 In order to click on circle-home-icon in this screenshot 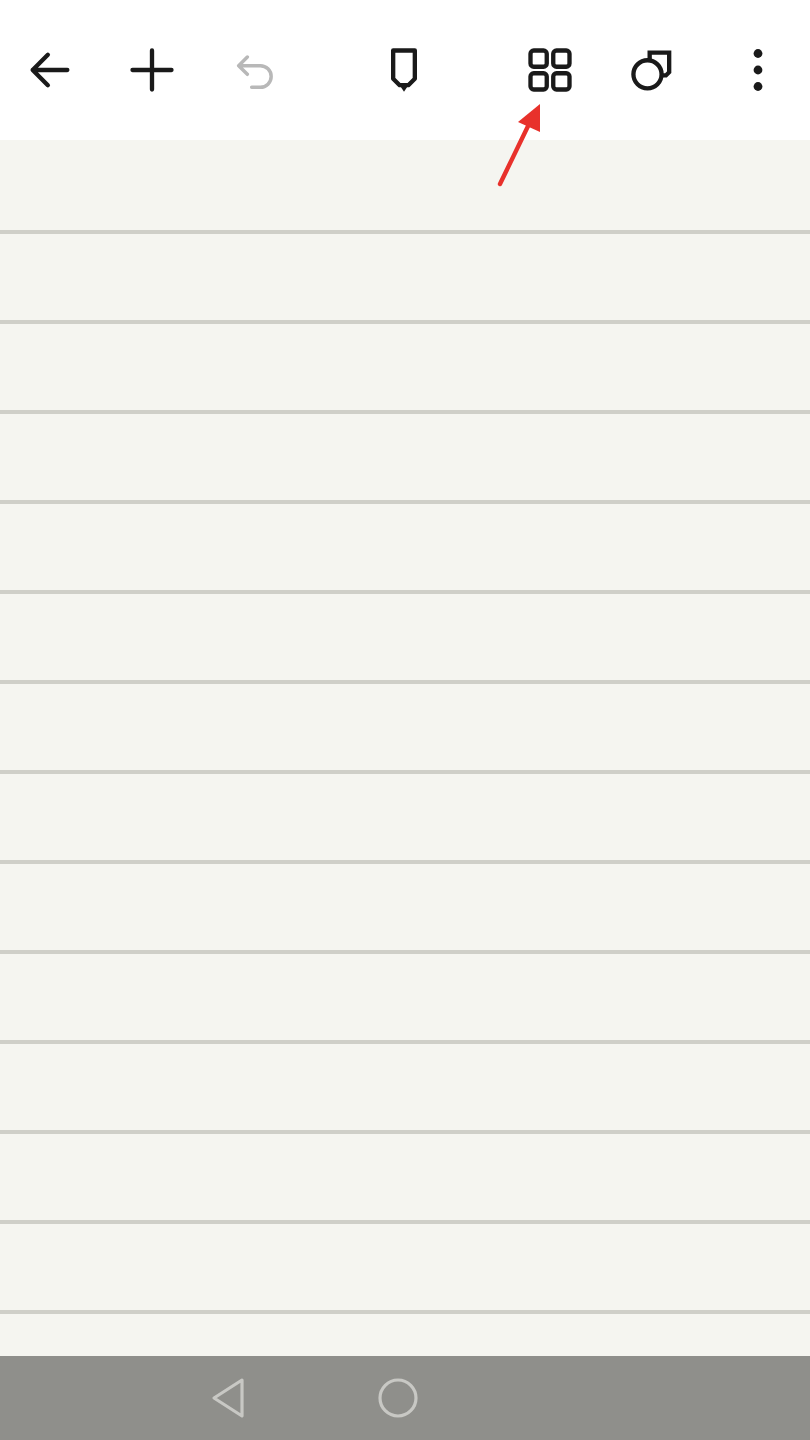, I will do `click(398, 1398)`.